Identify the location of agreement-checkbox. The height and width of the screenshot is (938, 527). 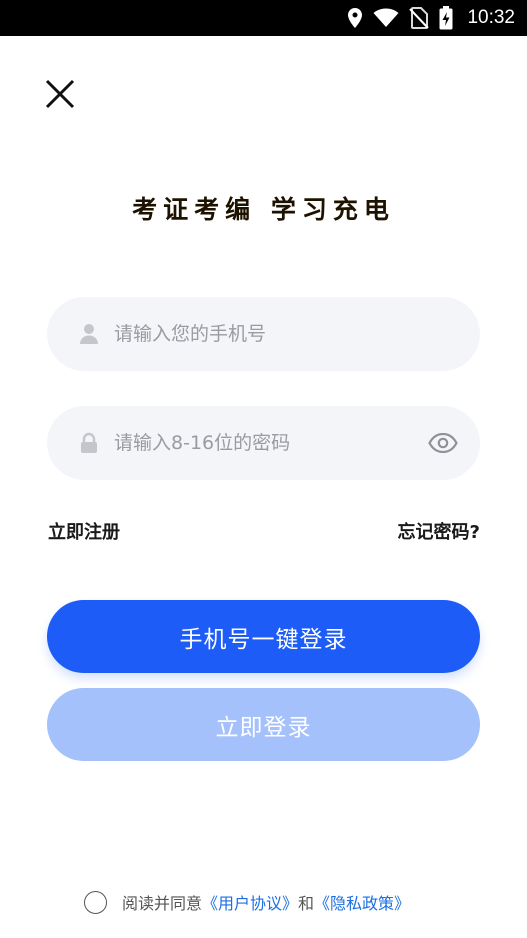
(95, 902).